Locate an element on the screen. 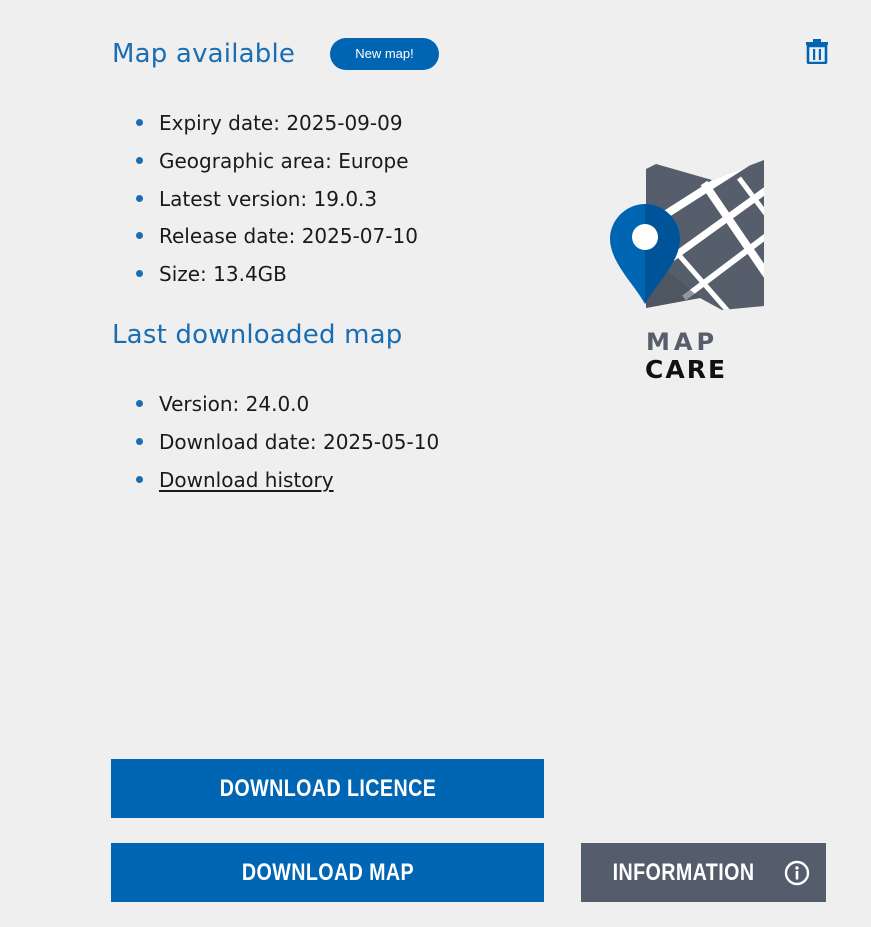 The width and height of the screenshot is (871, 927). download-map-button: DOWNLOAD MAP is located at coordinates (327, 872).